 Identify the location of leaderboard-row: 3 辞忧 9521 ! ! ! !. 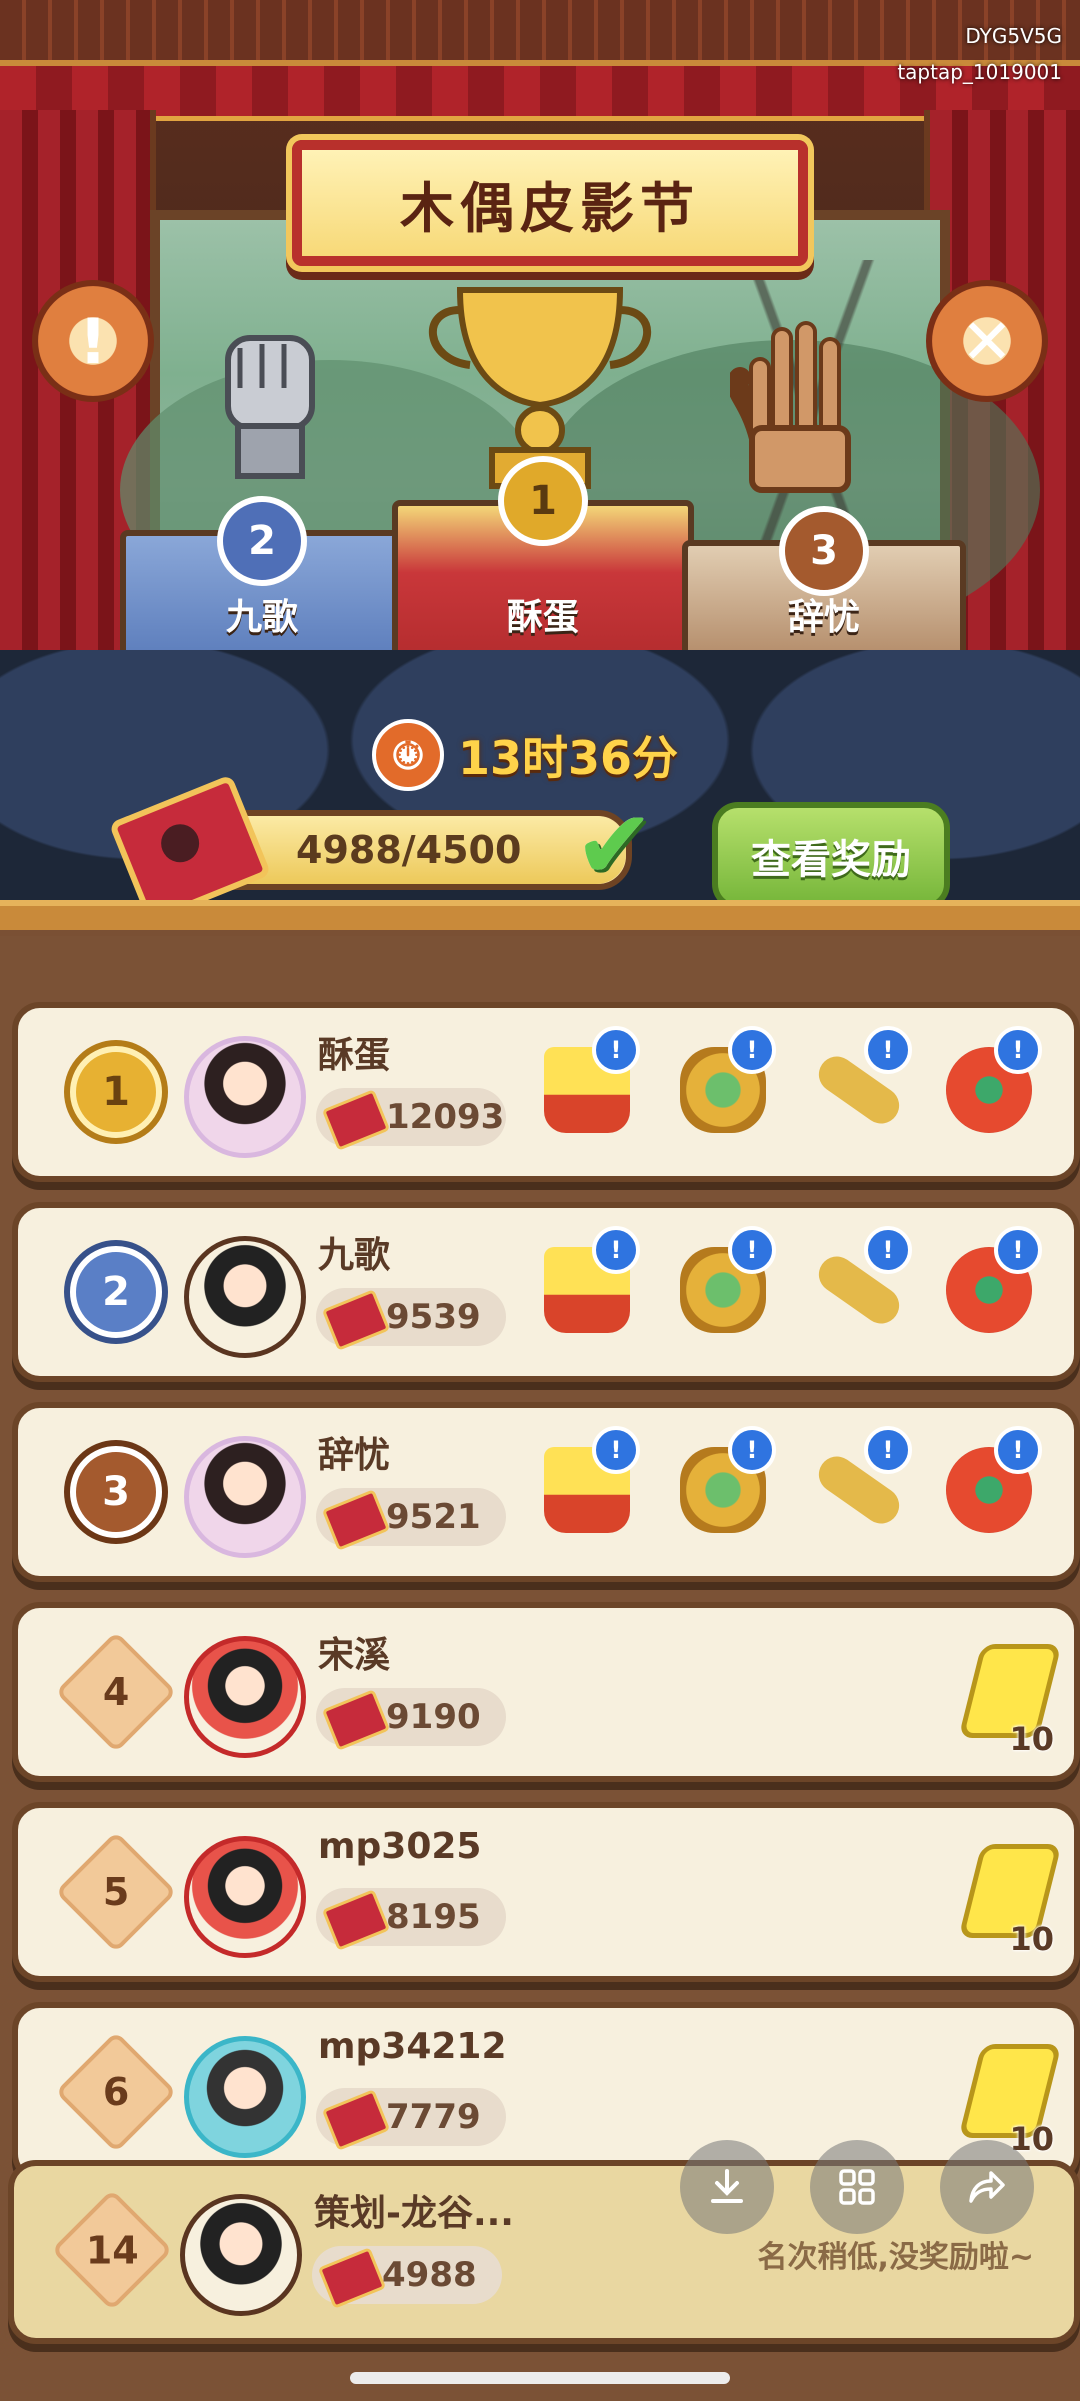
(546, 1492).